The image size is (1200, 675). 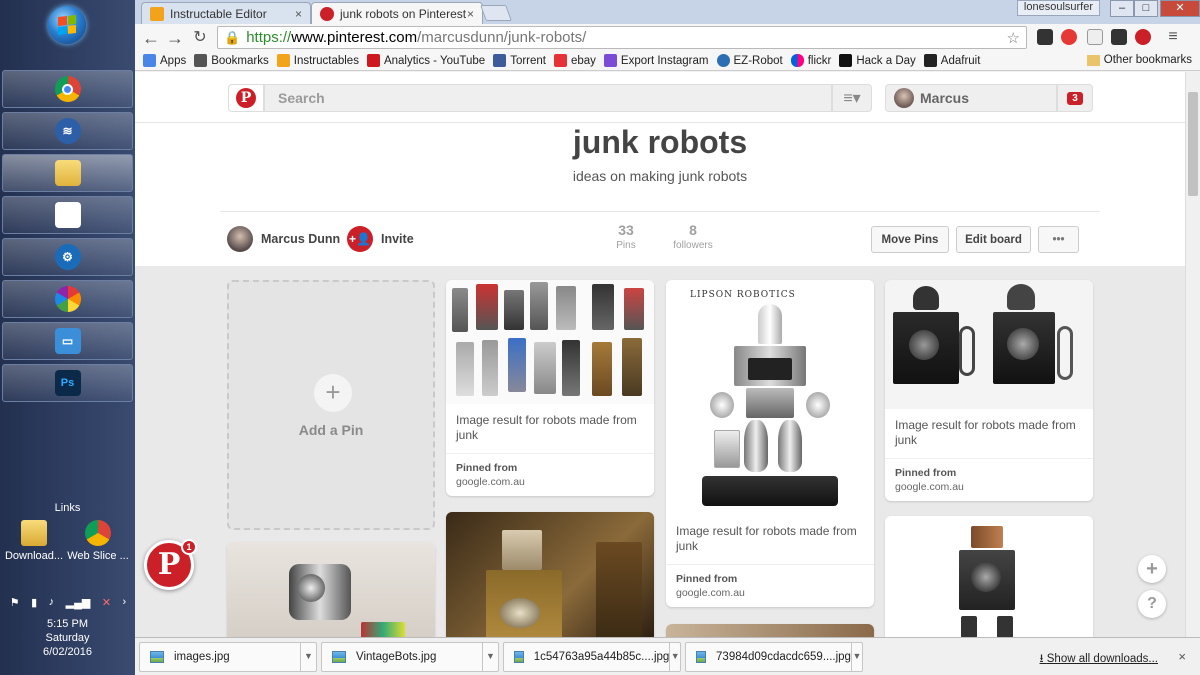 I want to click on bookmark-star-icon: ☆, so click(x=1013, y=38).